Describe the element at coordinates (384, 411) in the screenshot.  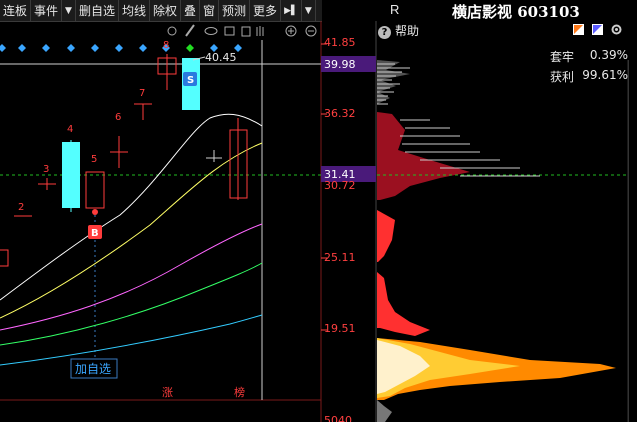
I see `chip-volume-band` at that location.